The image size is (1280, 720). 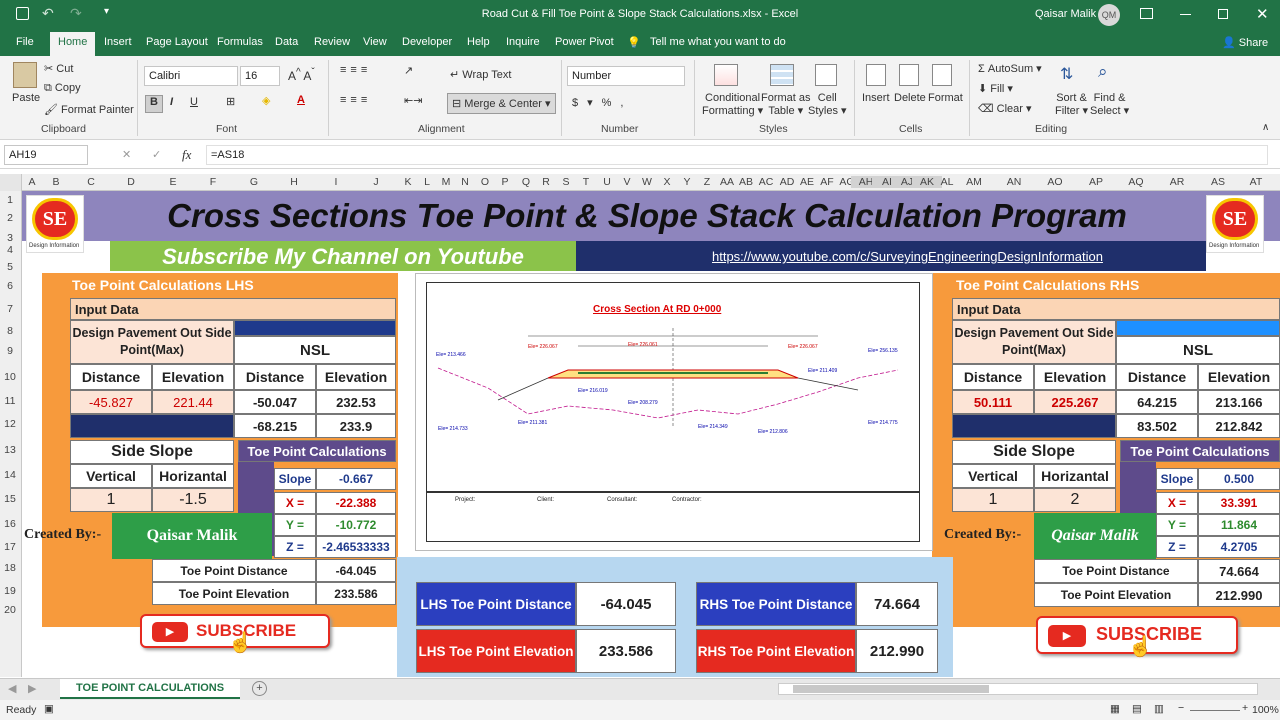 I want to click on lhs-nsl-elev-2: 233.9, so click(x=356, y=426).